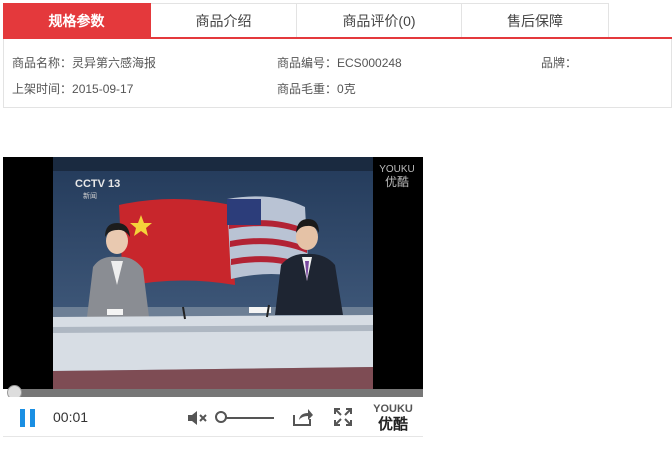 Image resolution: width=672 pixels, height=451 pixels. I want to click on spec-gross-weight: 商品毛重：0克, so click(316, 88).